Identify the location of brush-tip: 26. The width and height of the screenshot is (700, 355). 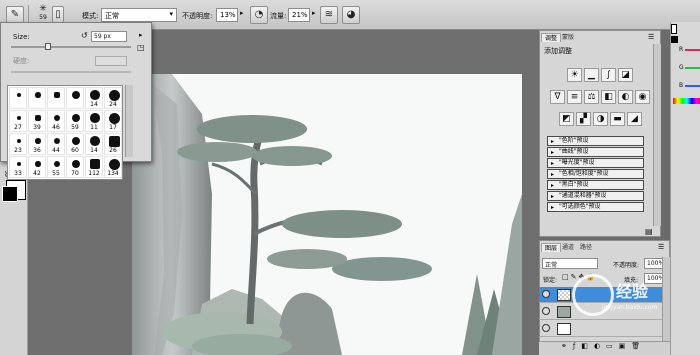
(113, 144).